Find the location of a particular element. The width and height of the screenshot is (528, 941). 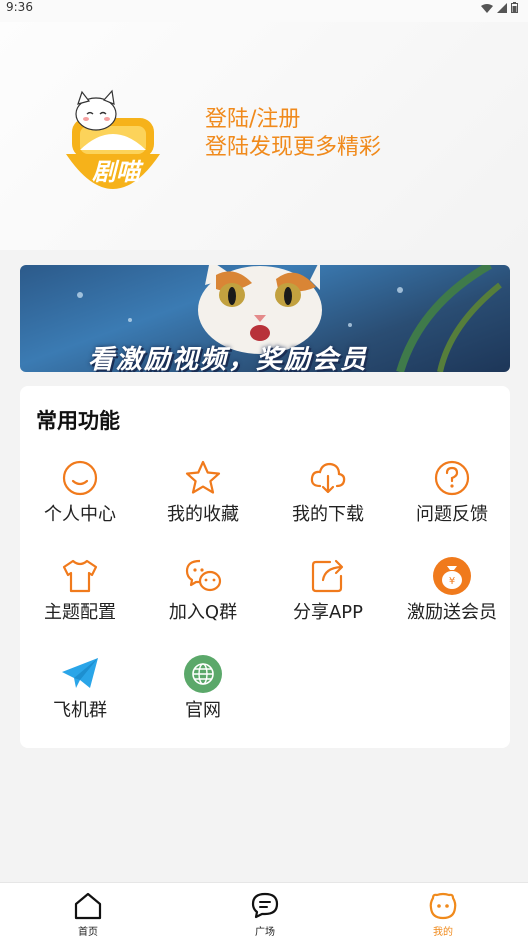

chat-icon is located at coordinates (203, 575).